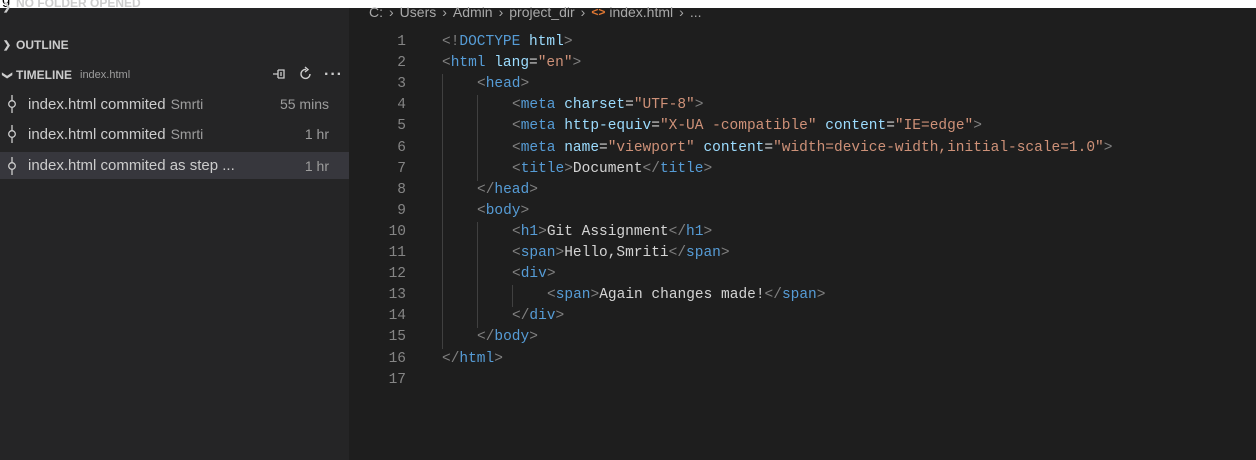 This screenshot has height=460, width=1256. Describe the element at coordinates (802, 359) in the screenshot. I see `code-line: 16 </html>` at that location.